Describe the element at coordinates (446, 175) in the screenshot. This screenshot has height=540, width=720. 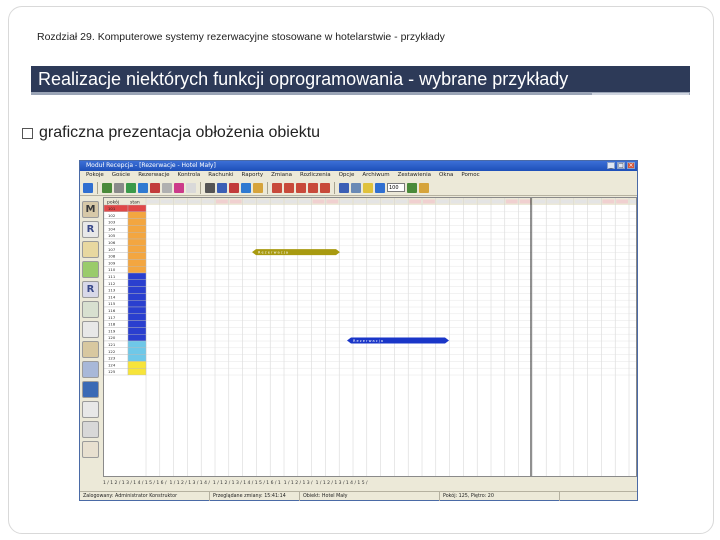
I see `menu-item: Okna` at that location.